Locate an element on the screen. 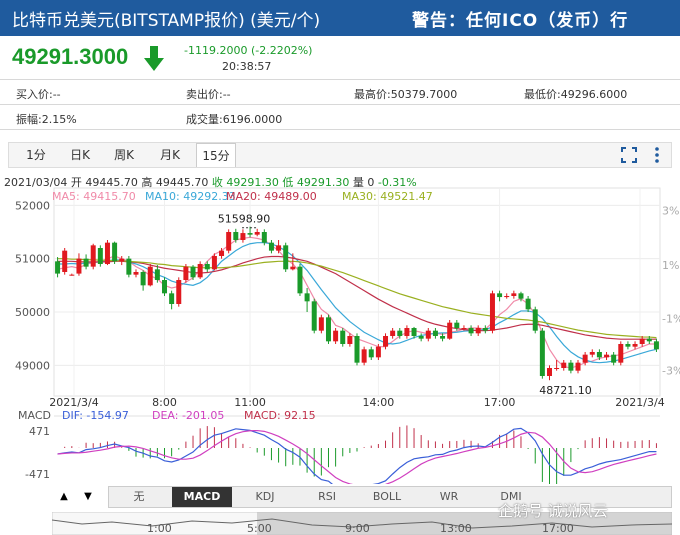 The width and height of the screenshot is (680, 535). macd-legend-item: MACD: 92.15 is located at coordinates (280, 415).